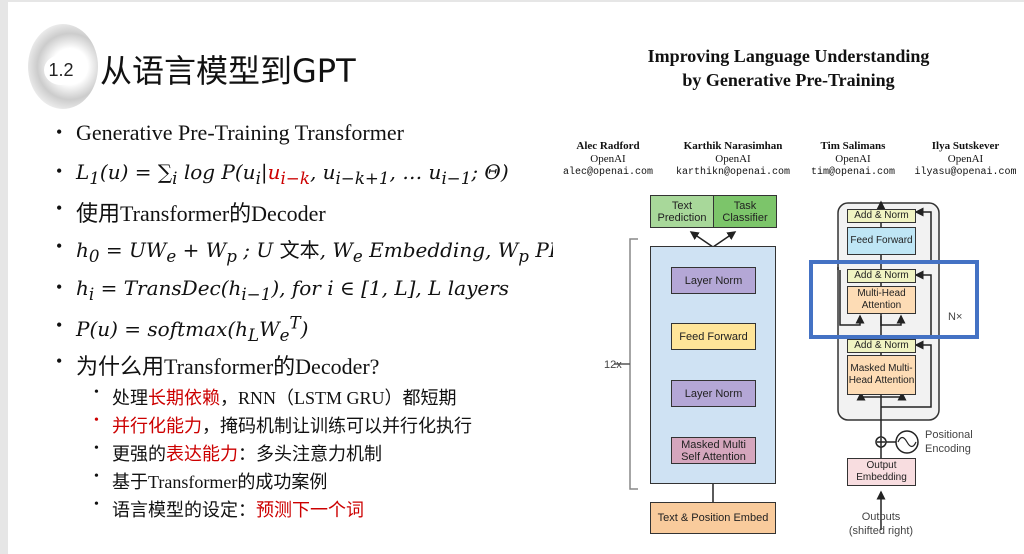  What do you see at coordinates (881, 517) in the screenshot?
I see `outputs-label: Outputs` at bounding box center [881, 517].